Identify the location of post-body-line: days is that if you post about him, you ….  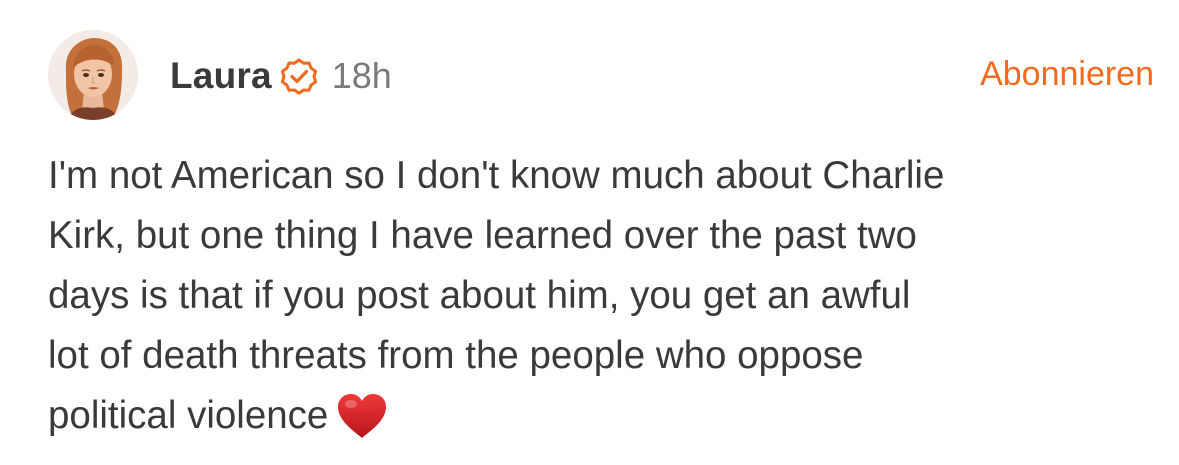
(479, 295).